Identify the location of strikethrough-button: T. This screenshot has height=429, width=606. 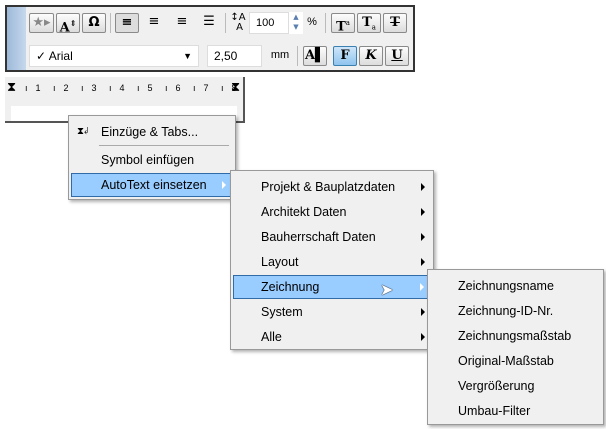
(395, 23).